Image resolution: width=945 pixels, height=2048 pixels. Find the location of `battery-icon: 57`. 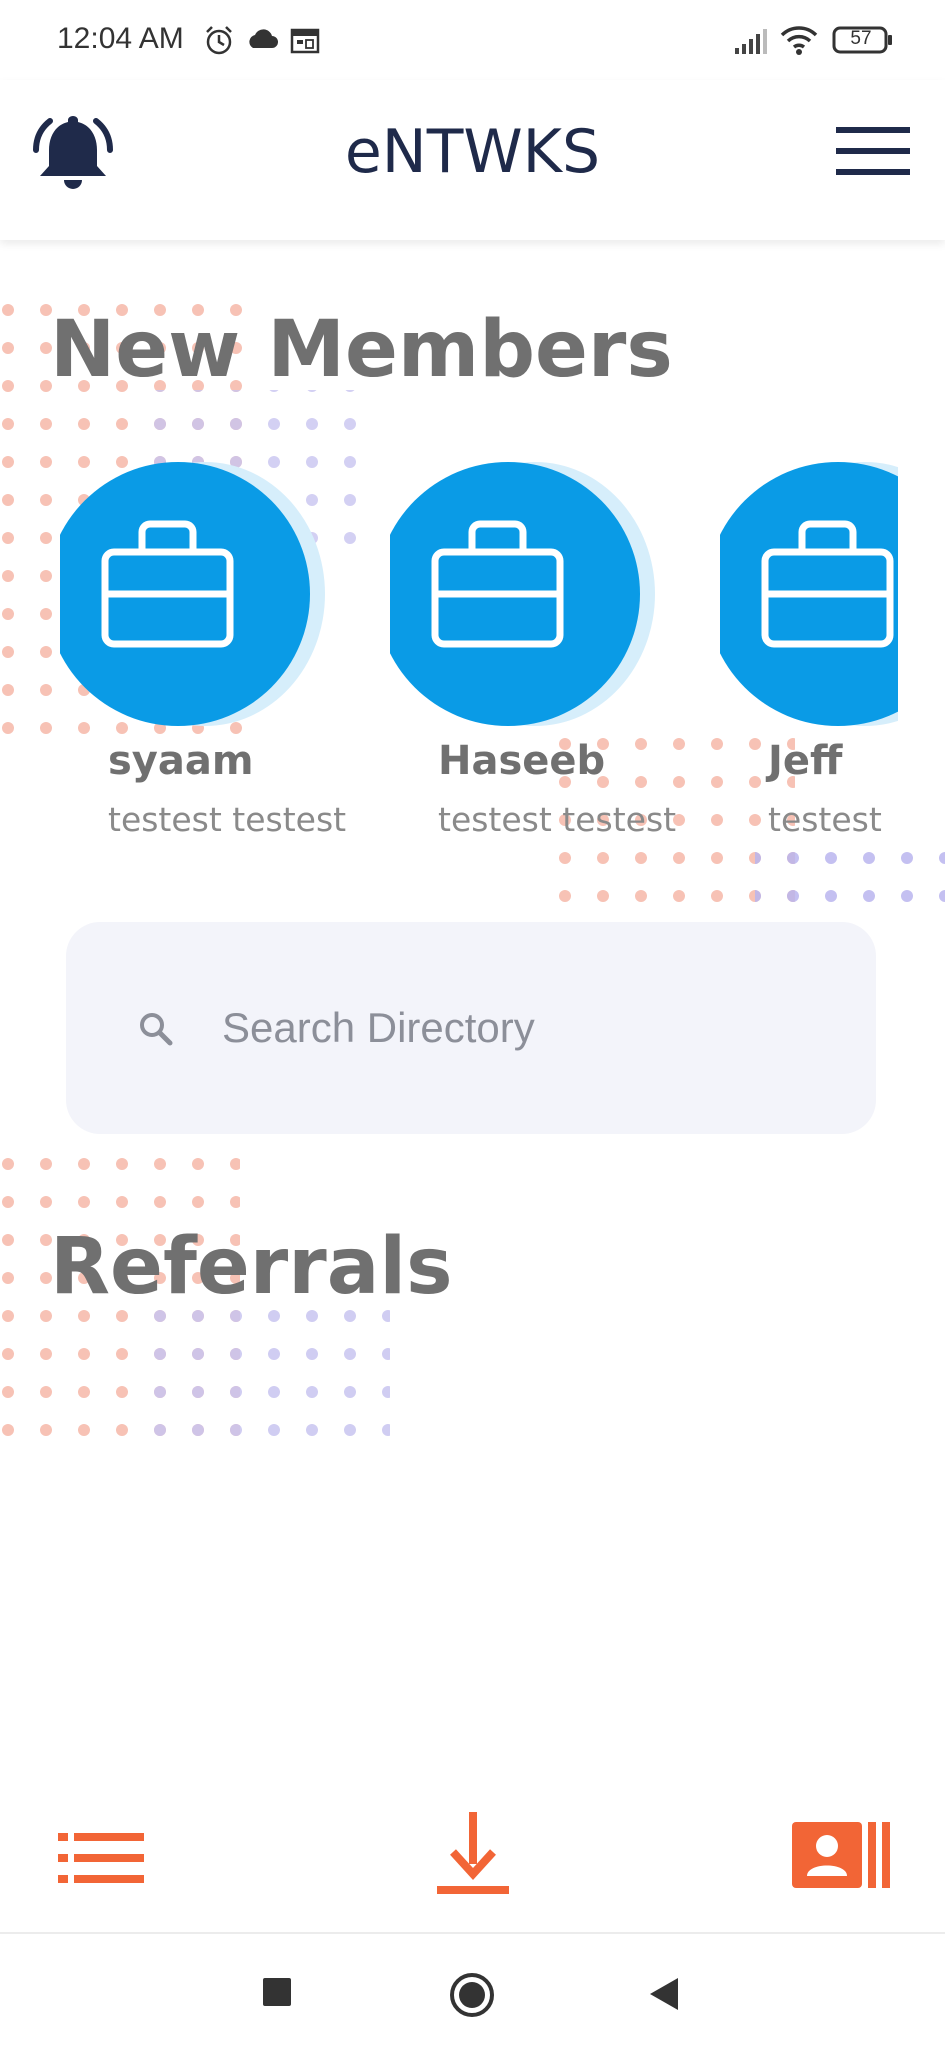

battery-icon: 57 is located at coordinates (862, 40).